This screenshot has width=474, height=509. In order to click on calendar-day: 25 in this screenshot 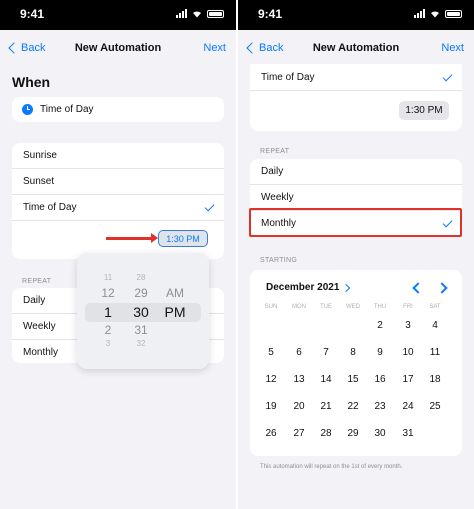, I will do `click(435, 407)`.